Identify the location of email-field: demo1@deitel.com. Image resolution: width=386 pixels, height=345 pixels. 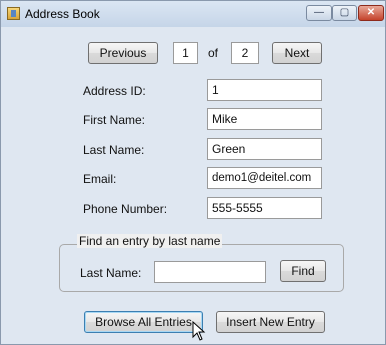
(264, 178).